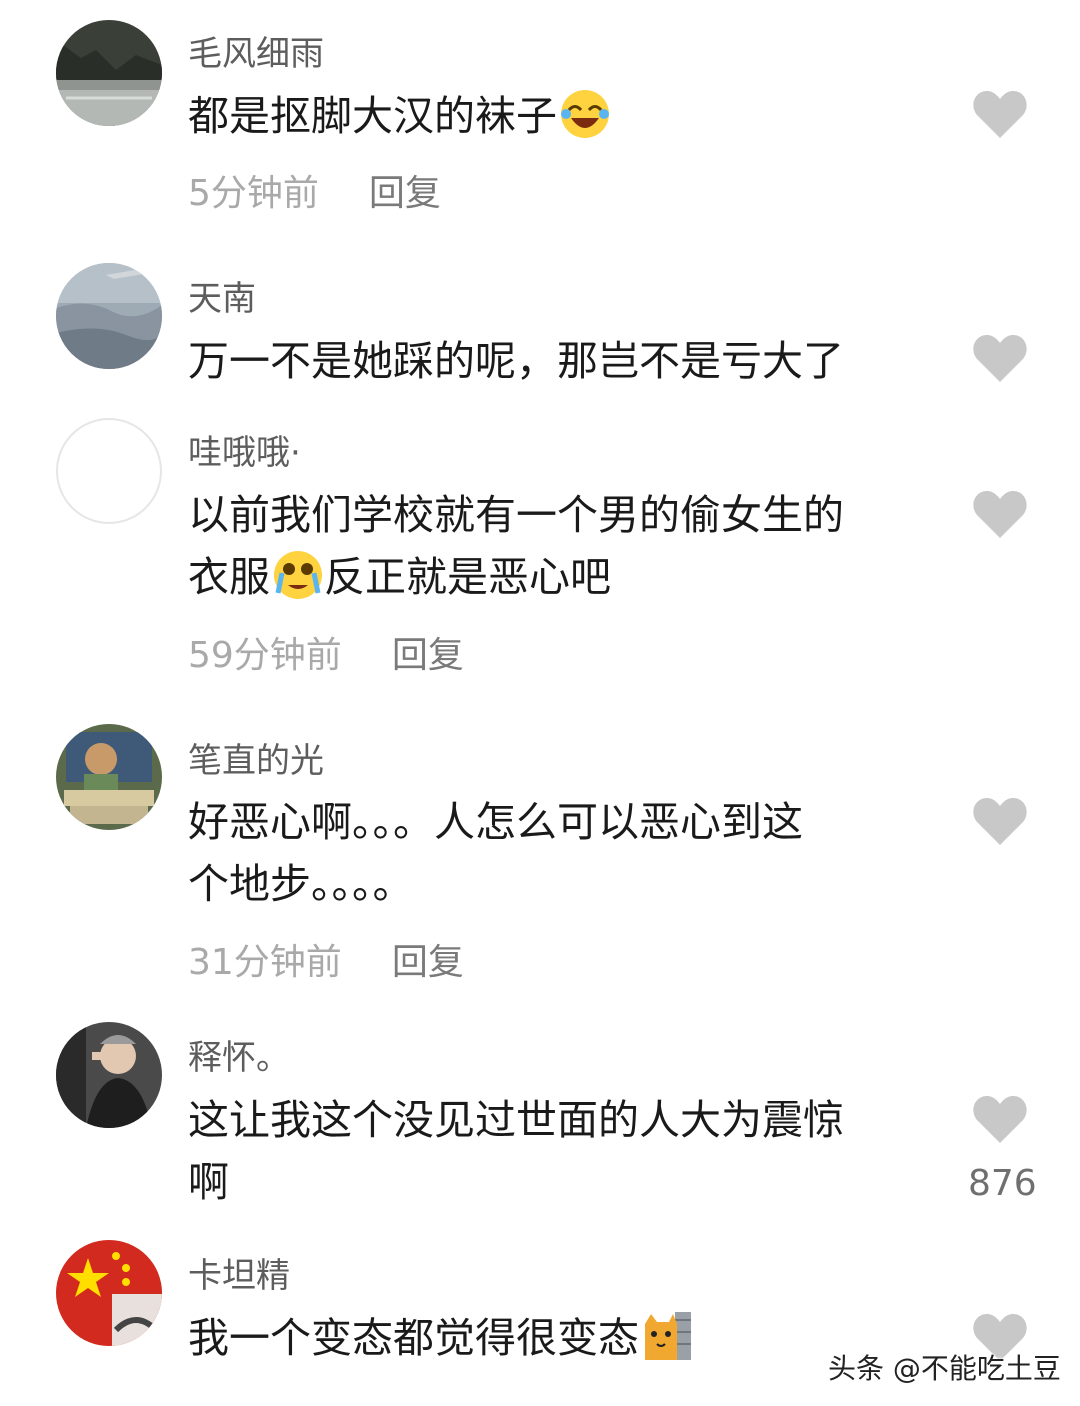  Describe the element at coordinates (208, 1182) in the screenshot. I see `comment-text-line2: 啊` at that location.